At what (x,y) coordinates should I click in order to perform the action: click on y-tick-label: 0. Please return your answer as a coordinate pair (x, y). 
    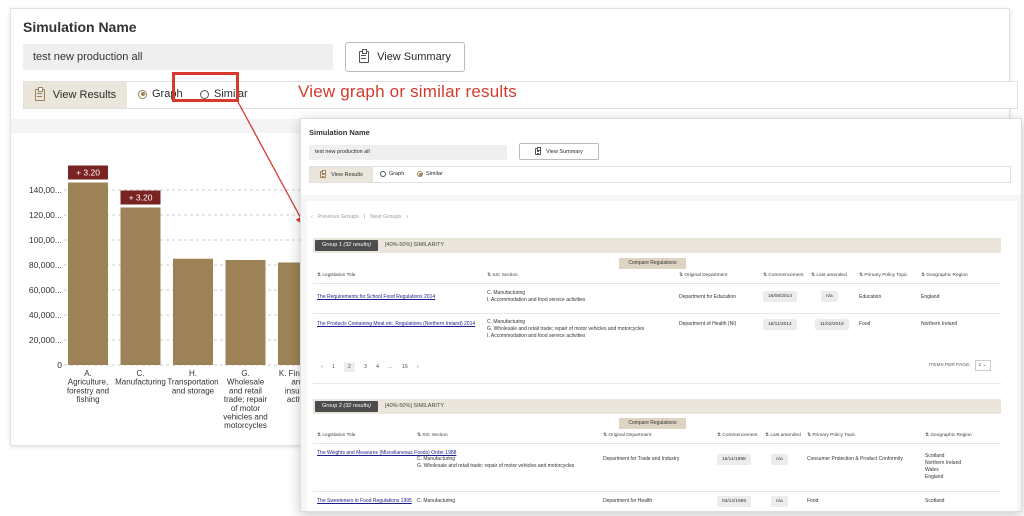
    Looking at the image, I should click on (59, 365).